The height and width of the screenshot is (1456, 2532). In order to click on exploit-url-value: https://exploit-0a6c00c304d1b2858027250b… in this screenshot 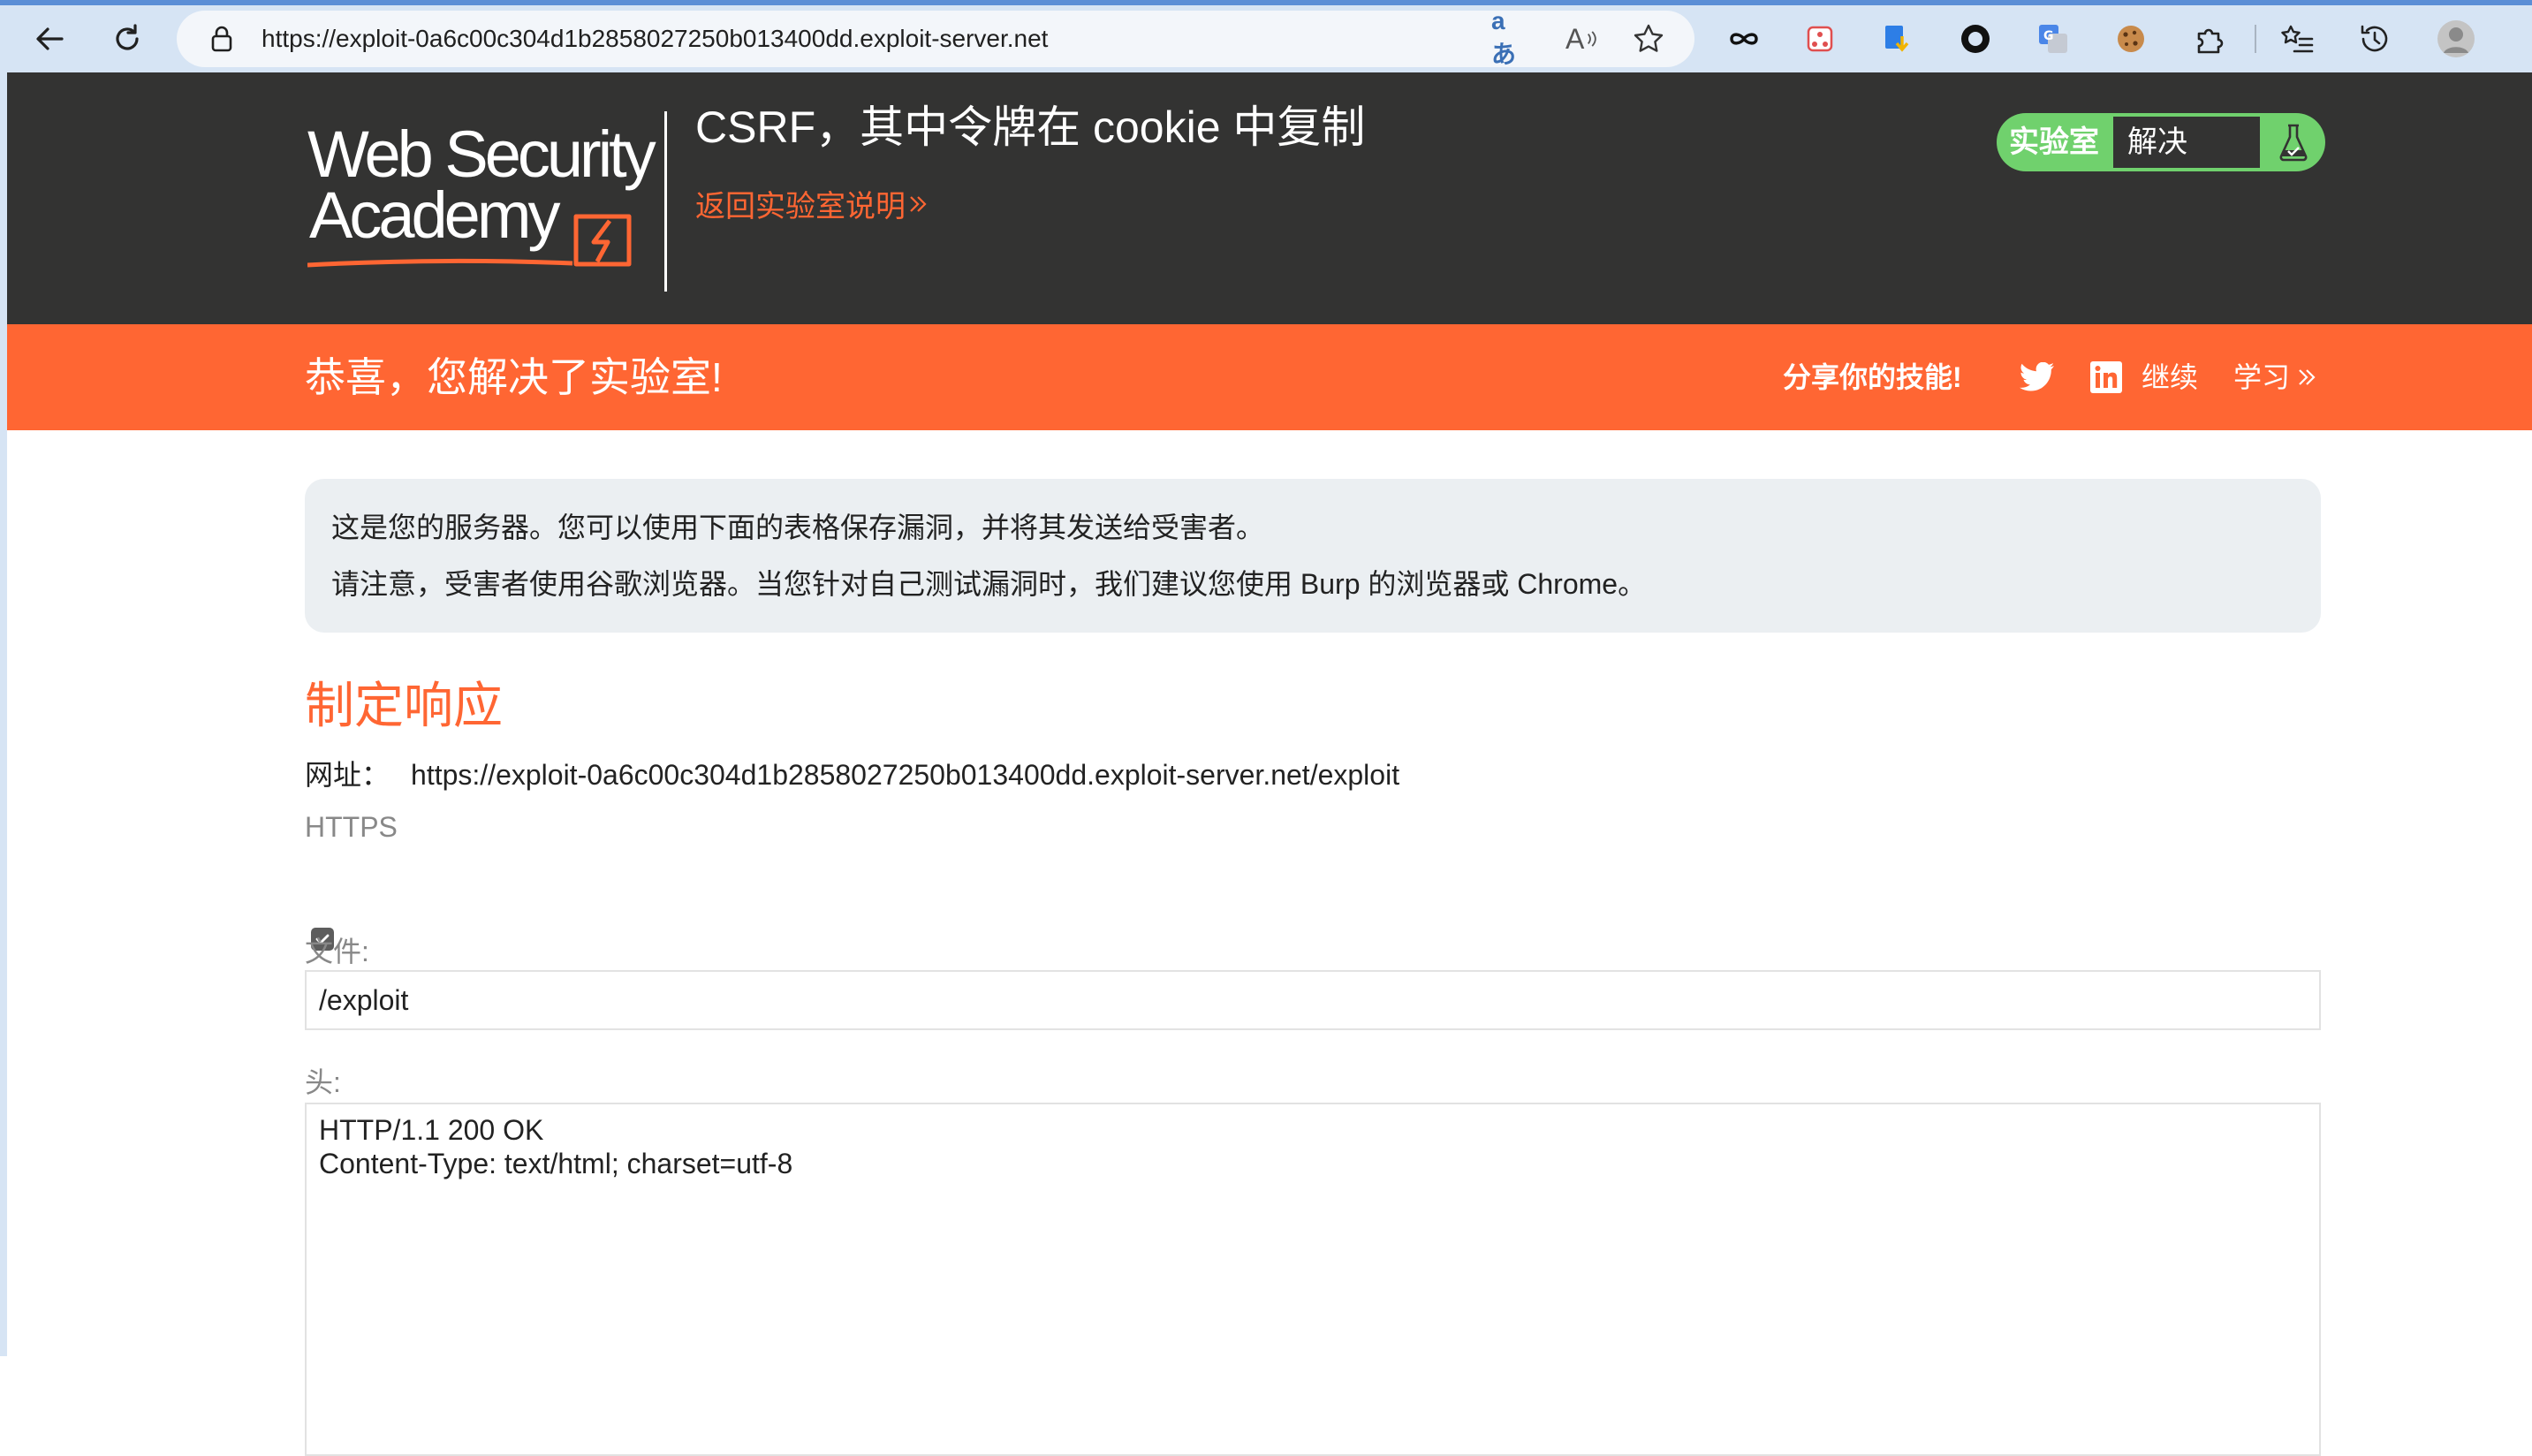, I will do `click(905, 775)`.